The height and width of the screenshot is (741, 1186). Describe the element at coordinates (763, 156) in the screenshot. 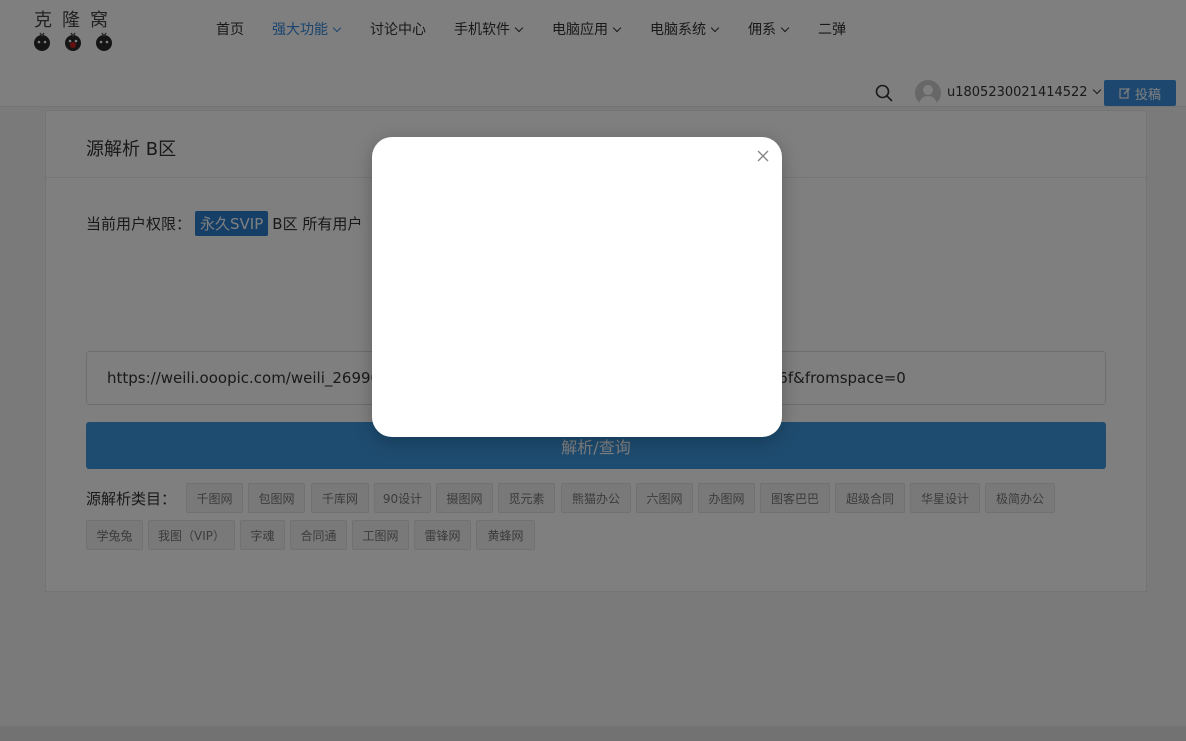

I see `close-icon` at that location.